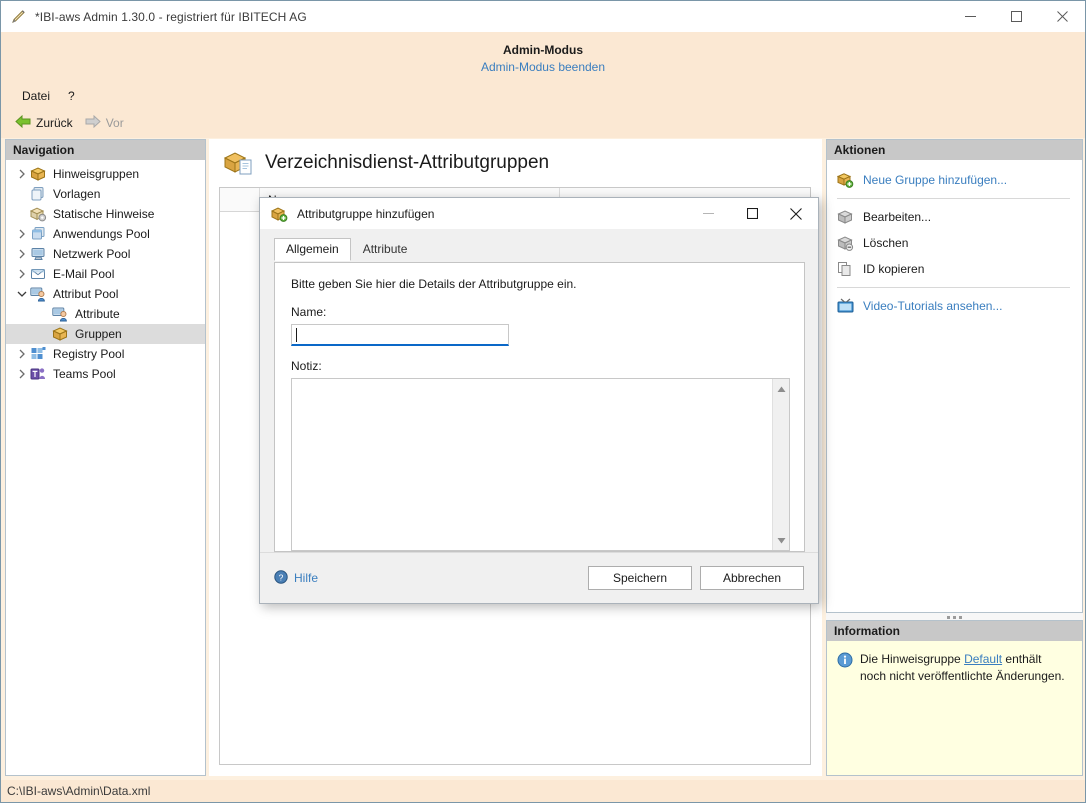 The width and height of the screenshot is (1086, 803). What do you see at coordinates (105, 194) in the screenshot?
I see `sidebar-item-vorlagen: Vorlagen` at bounding box center [105, 194].